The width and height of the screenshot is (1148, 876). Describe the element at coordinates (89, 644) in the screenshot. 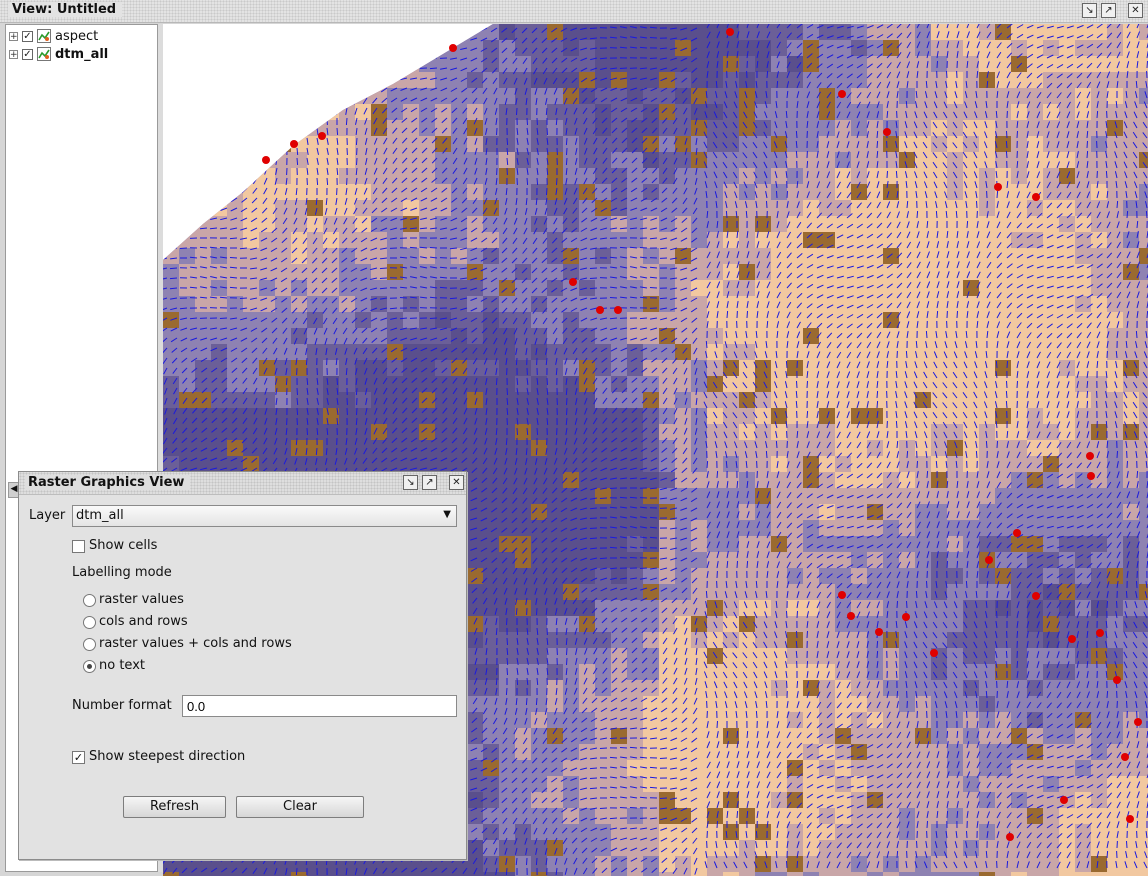

I see `radio-raster-values-cols-rows` at that location.